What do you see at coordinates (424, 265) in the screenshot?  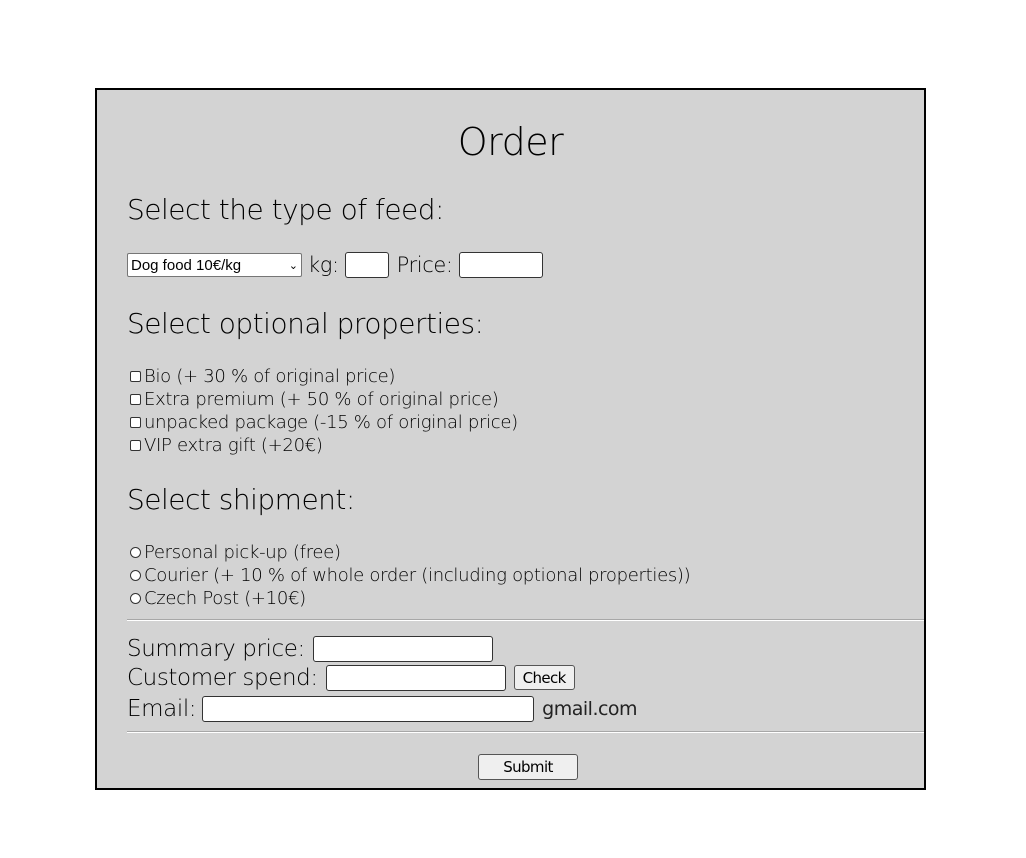 I see `price-label: Price:` at bounding box center [424, 265].